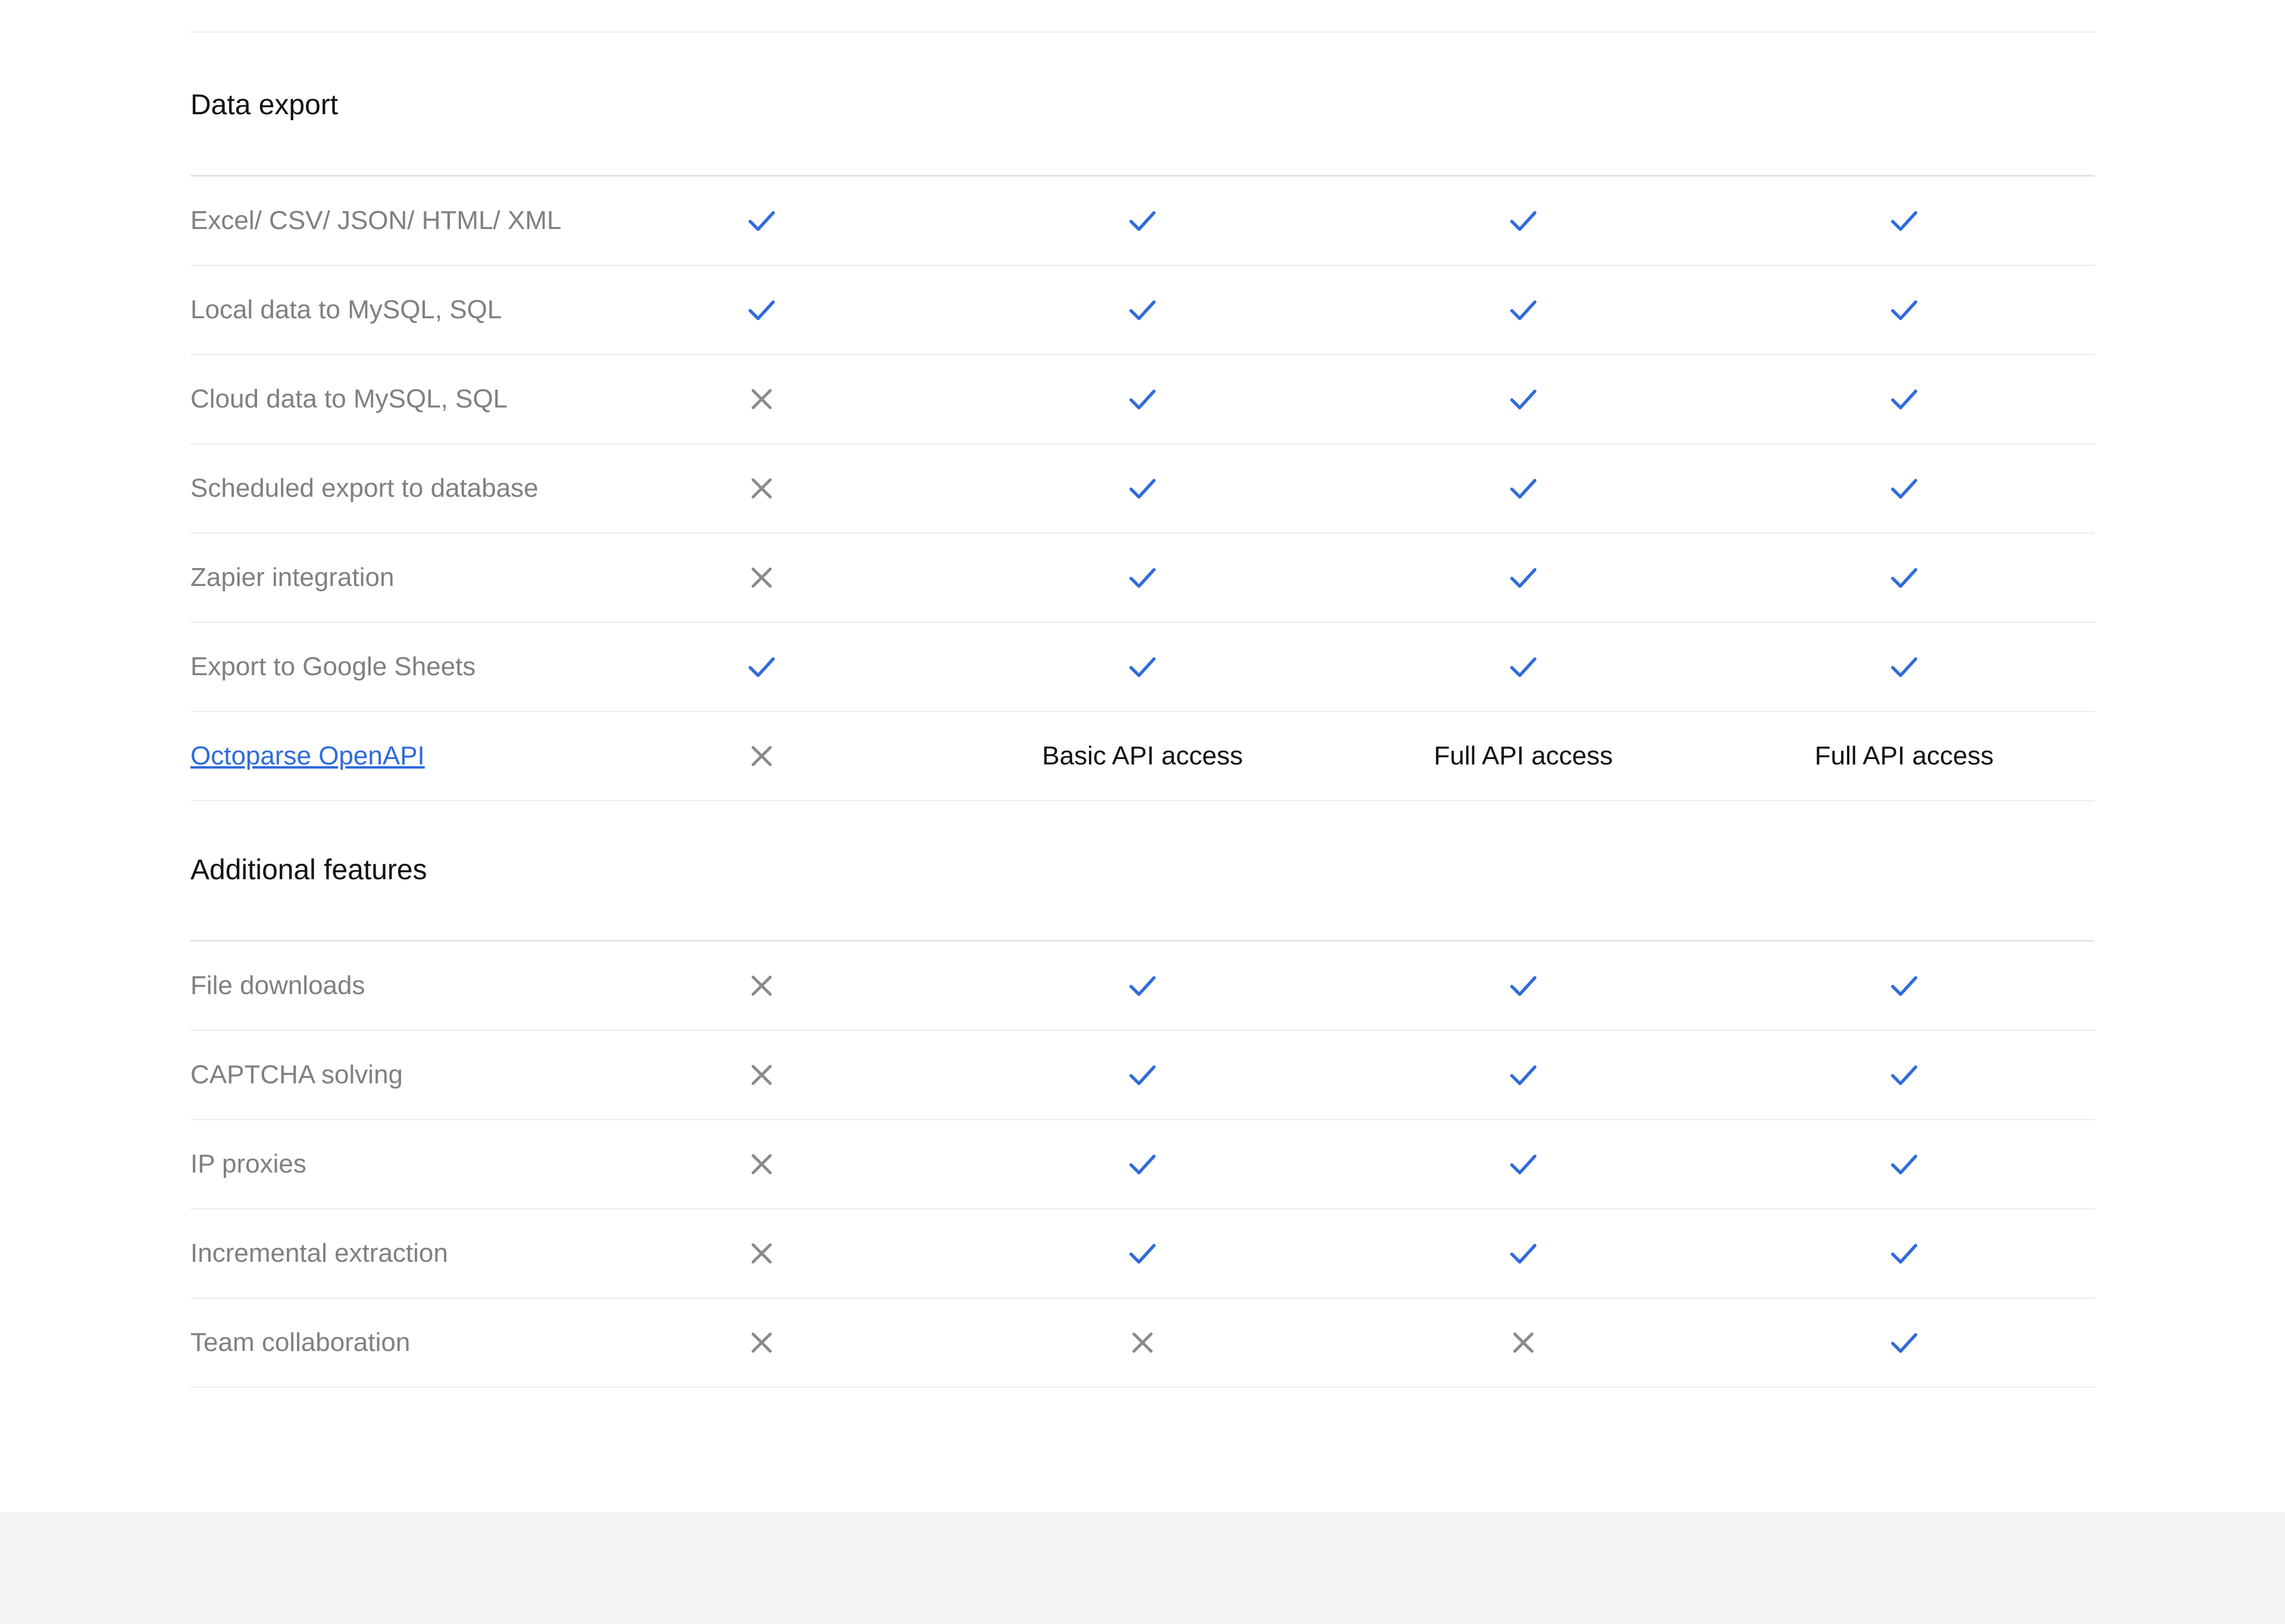 Image resolution: width=2285 pixels, height=1624 pixels. I want to click on plan-cell-2: Basic API access, so click(1142, 756).